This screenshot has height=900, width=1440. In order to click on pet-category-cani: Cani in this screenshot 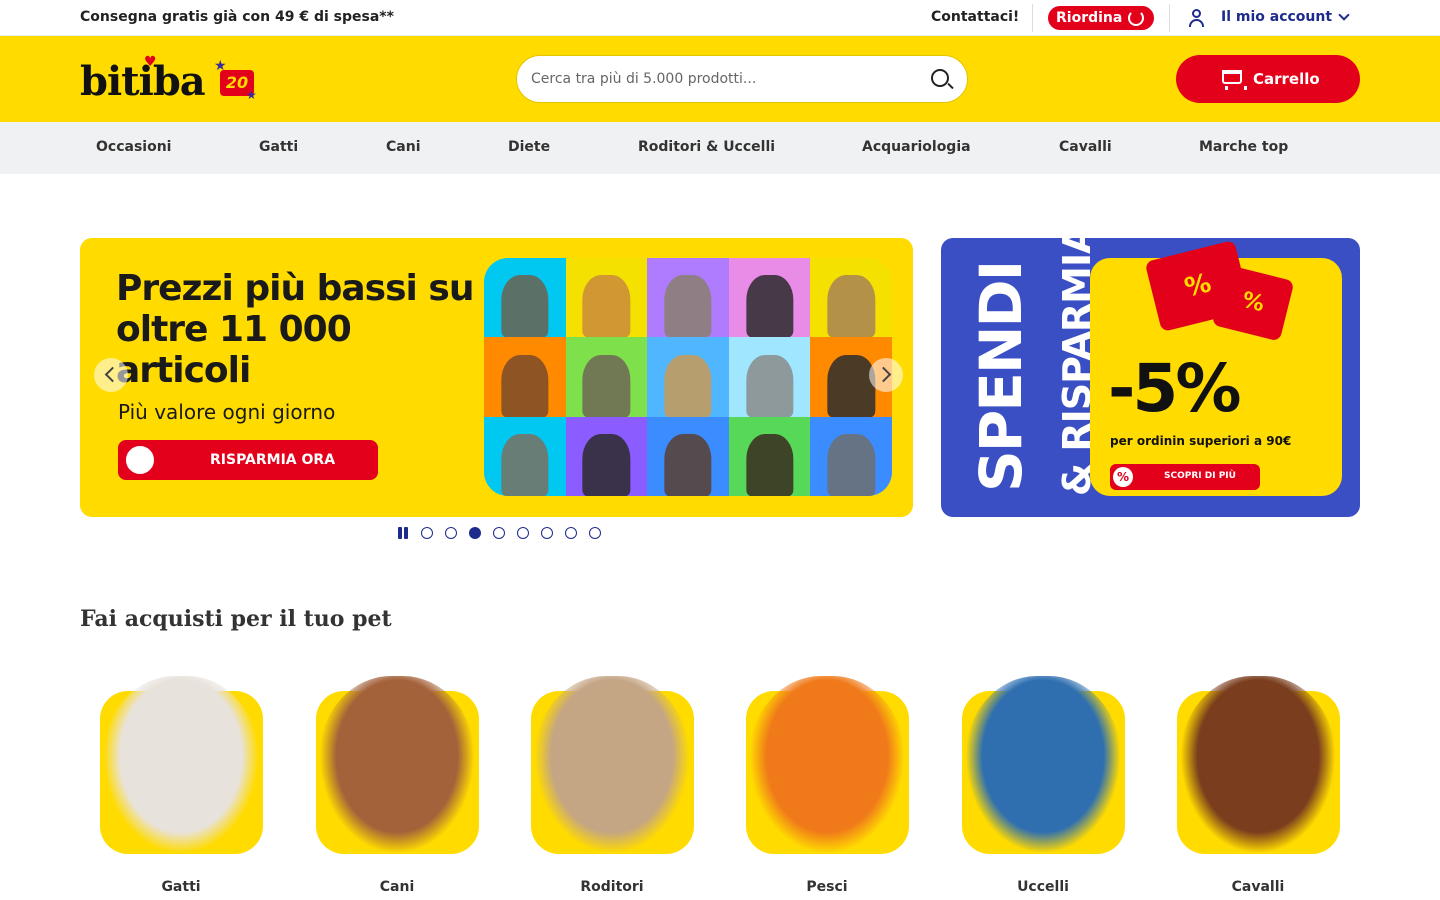, I will do `click(397, 785)`.